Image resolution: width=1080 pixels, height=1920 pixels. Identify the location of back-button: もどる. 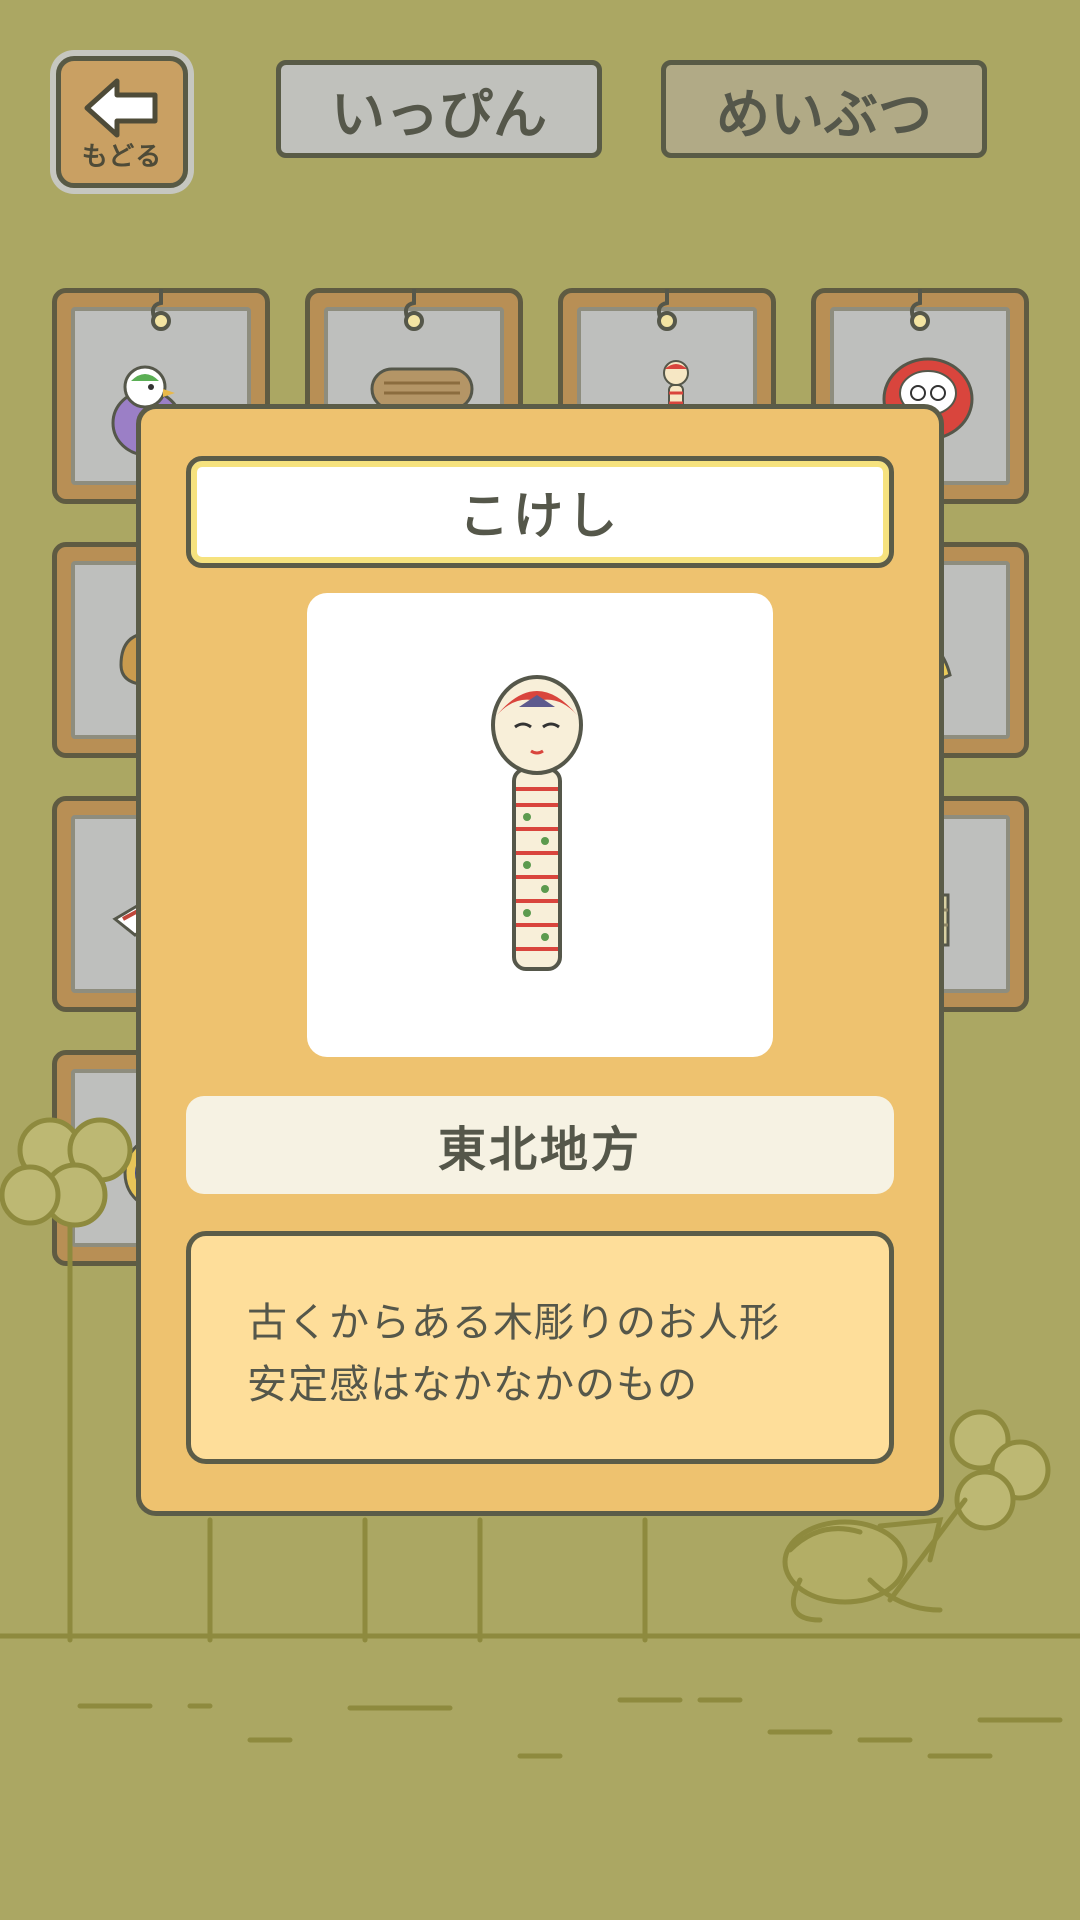
(122, 122).